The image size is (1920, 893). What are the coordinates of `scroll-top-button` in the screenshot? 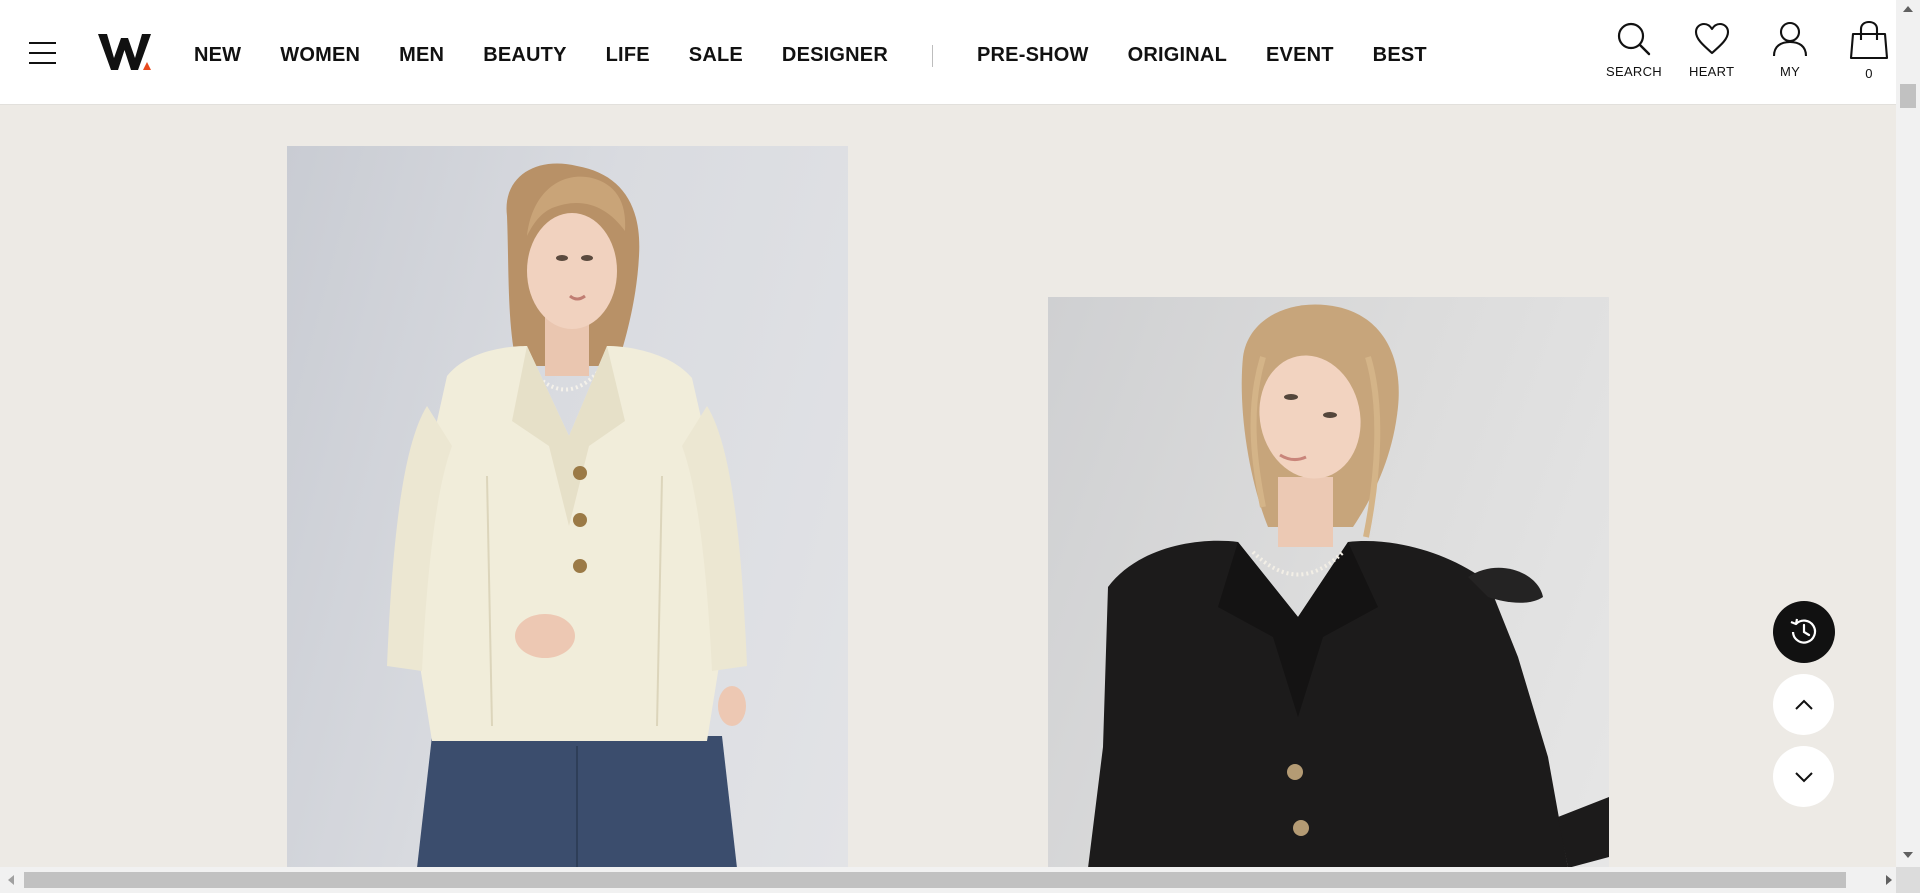 It's located at (1803, 704).